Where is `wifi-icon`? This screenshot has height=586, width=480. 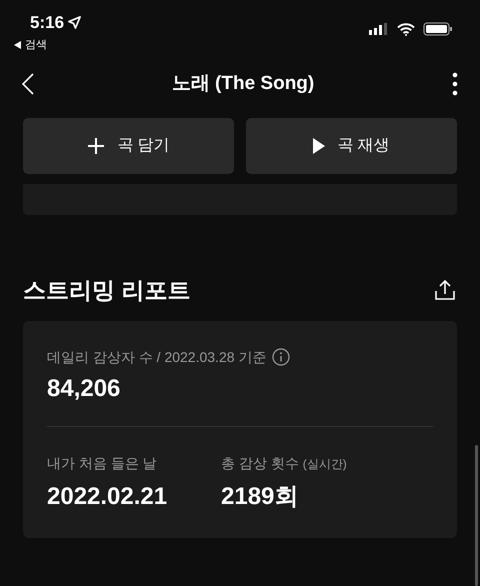 wifi-icon is located at coordinates (406, 29).